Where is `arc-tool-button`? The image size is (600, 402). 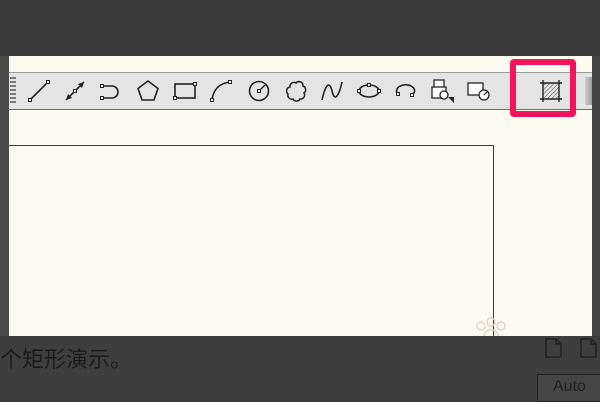 arc-tool-button is located at coordinates (221, 91).